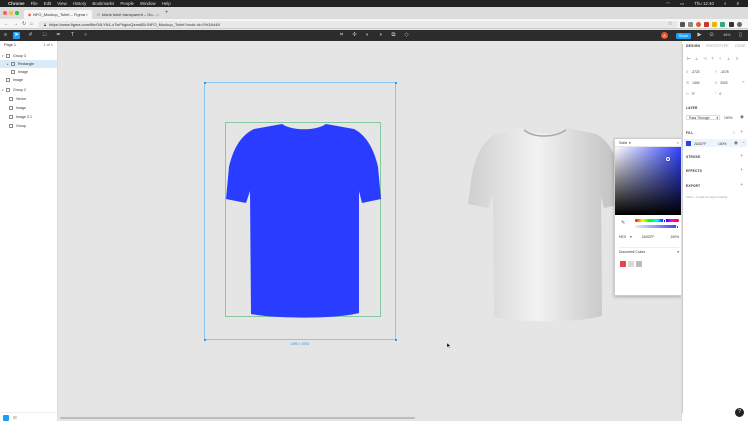  What do you see at coordinates (696, 58) in the screenshot?
I see `align-center-icon: ⊥` at bounding box center [696, 58].